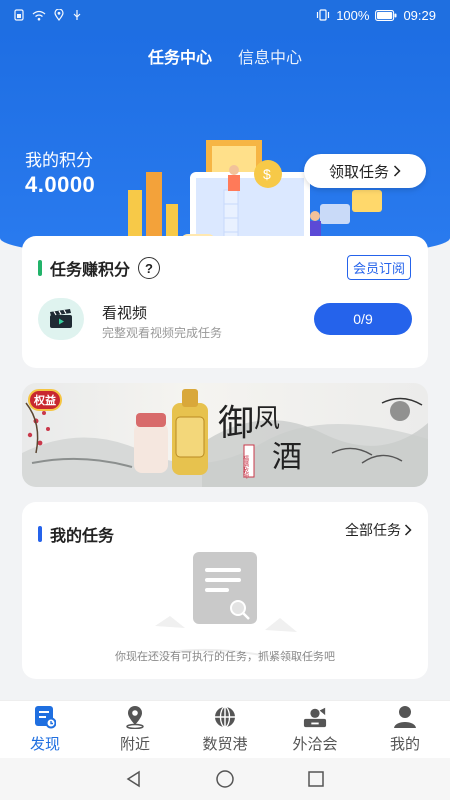 The image size is (450, 800). What do you see at coordinates (405, 717) in the screenshot?
I see `user-icon` at bounding box center [405, 717].